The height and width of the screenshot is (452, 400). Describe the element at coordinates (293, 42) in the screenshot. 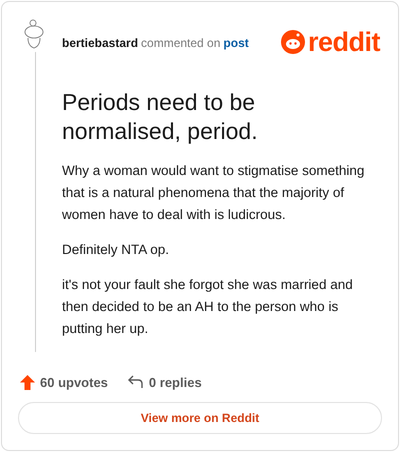

I see `reddit-logo-icon` at that location.